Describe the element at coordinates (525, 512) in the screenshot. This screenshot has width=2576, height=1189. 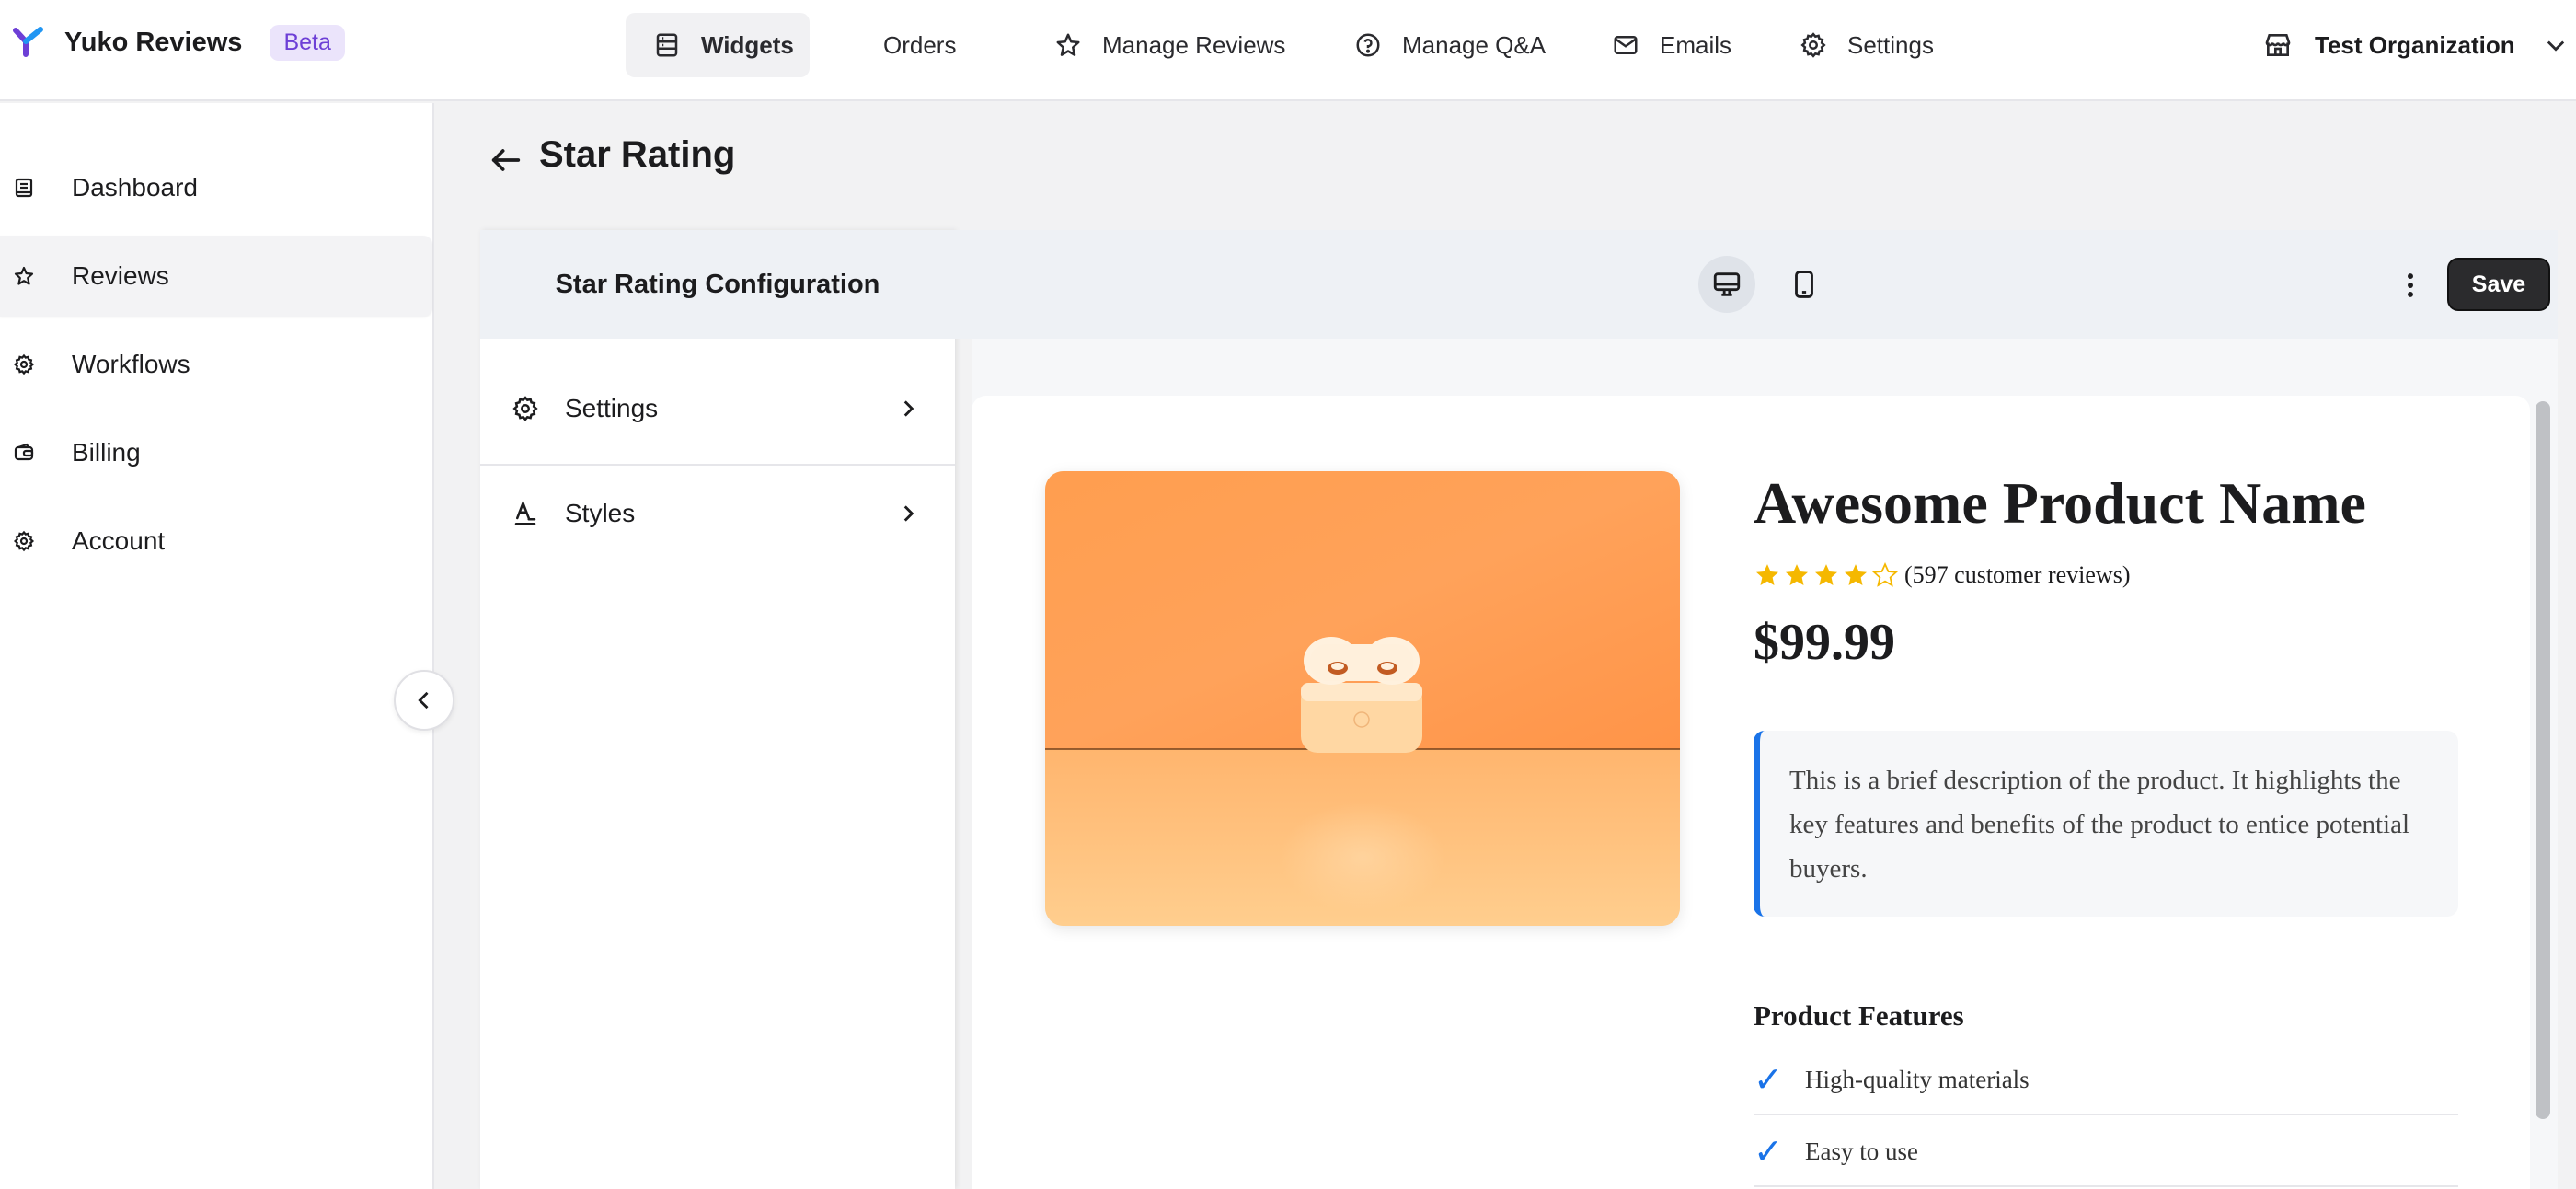
I see `text-style-icon` at that location.